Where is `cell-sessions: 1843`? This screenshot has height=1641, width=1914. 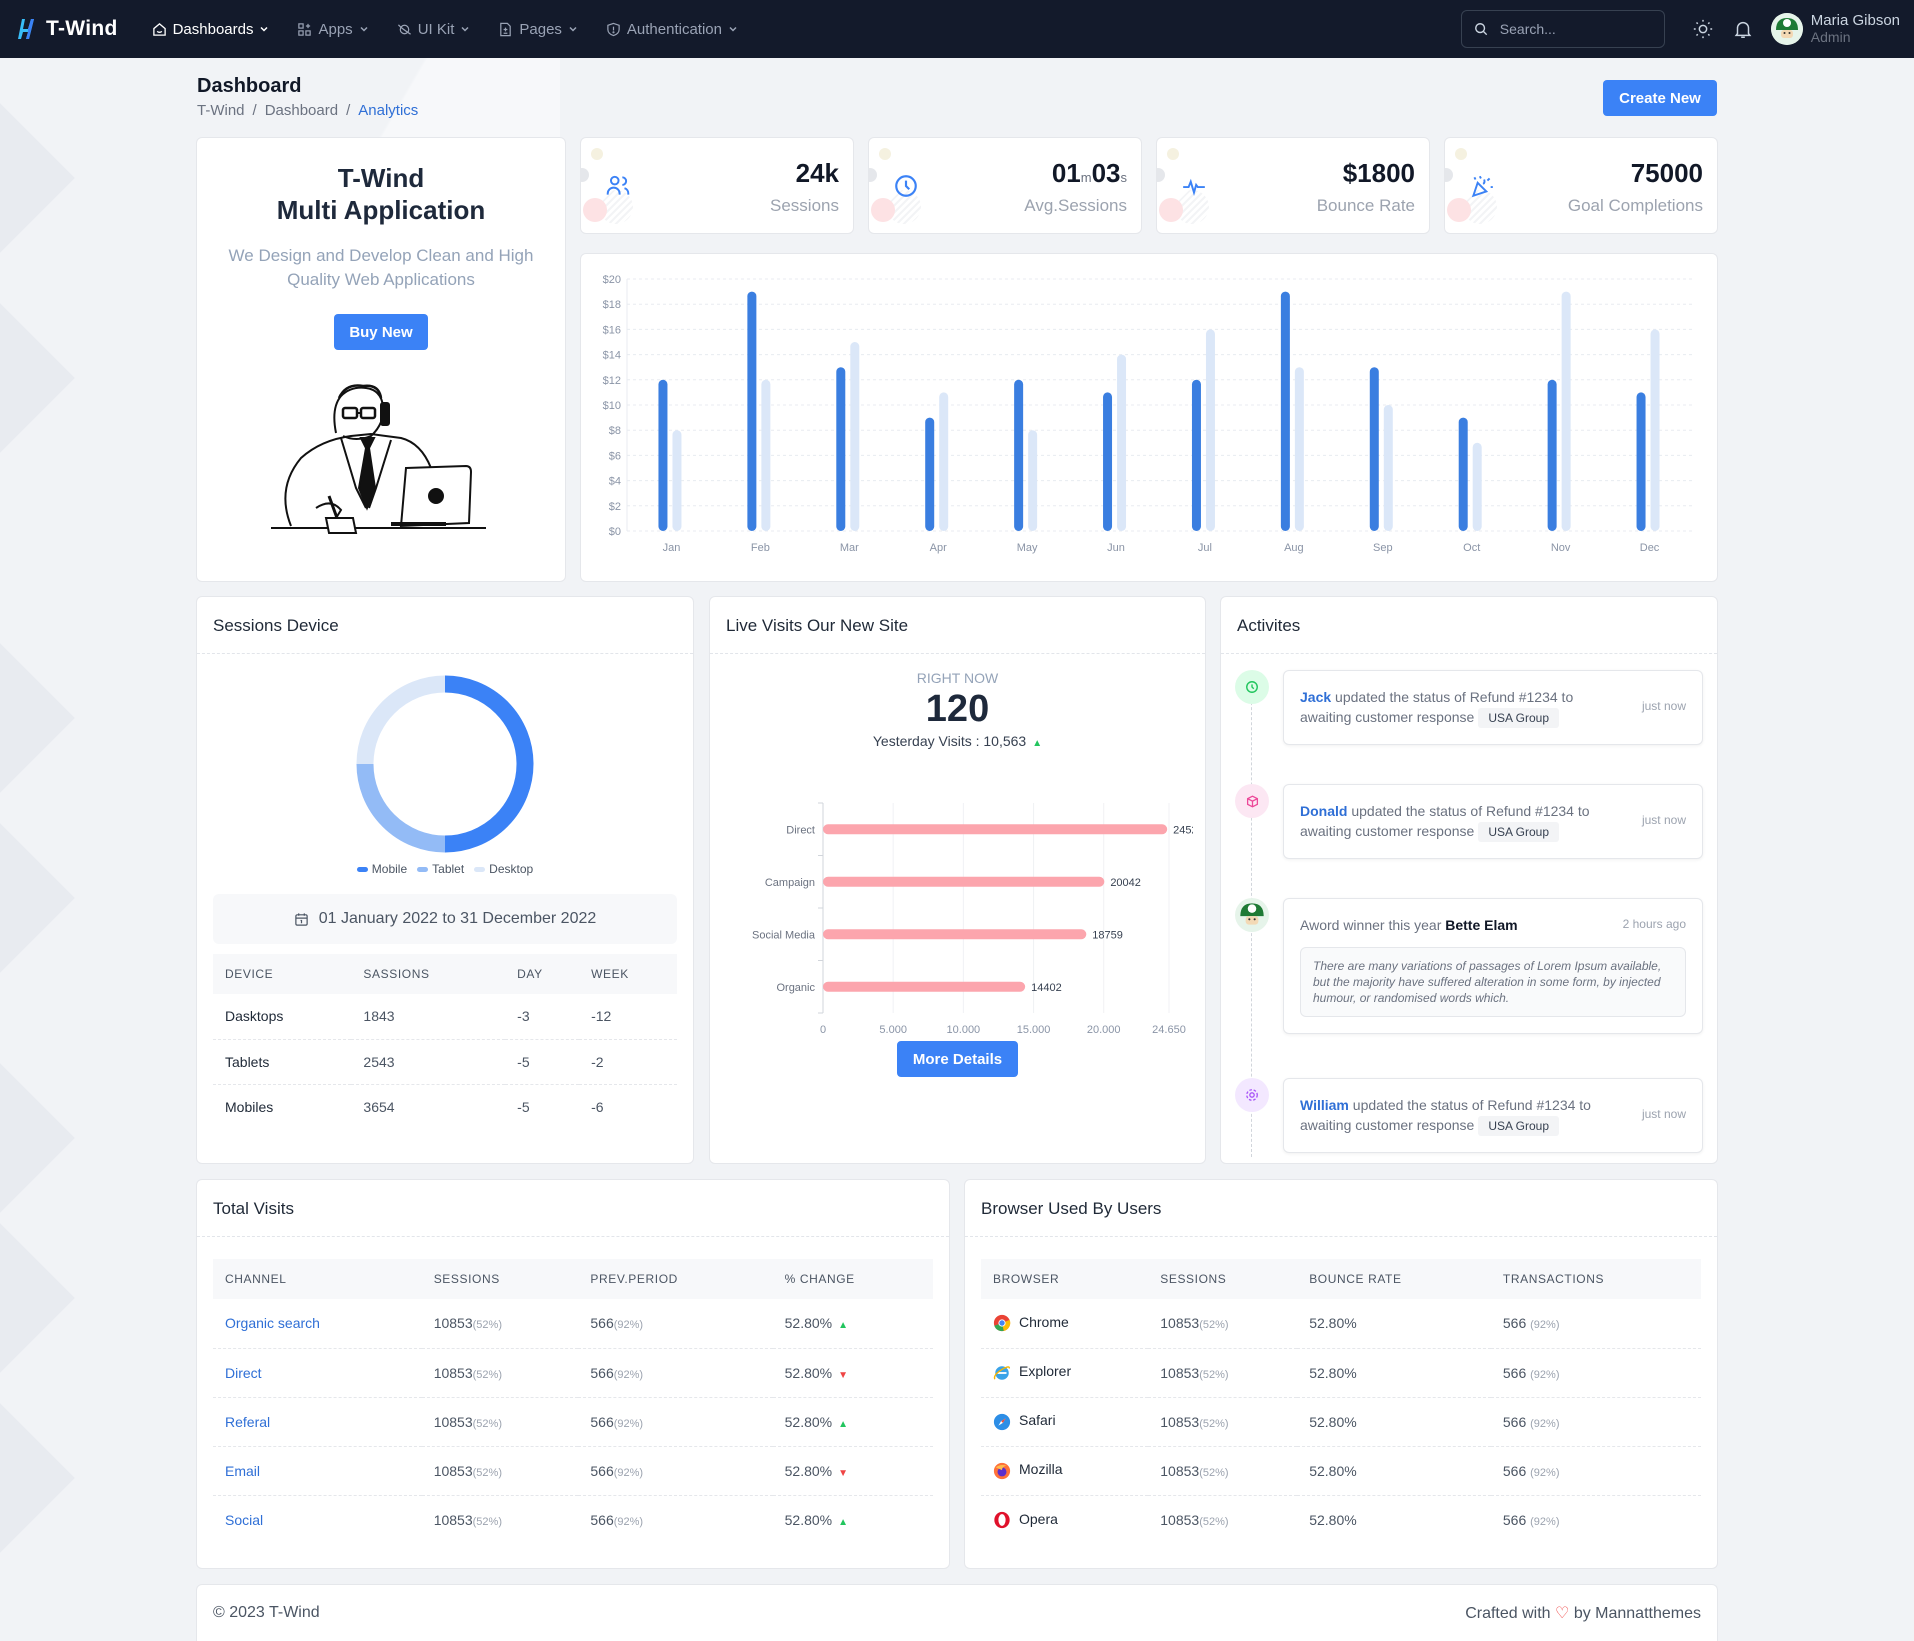 cell-sessions: 1843 is located at coordinates (428, 1017).